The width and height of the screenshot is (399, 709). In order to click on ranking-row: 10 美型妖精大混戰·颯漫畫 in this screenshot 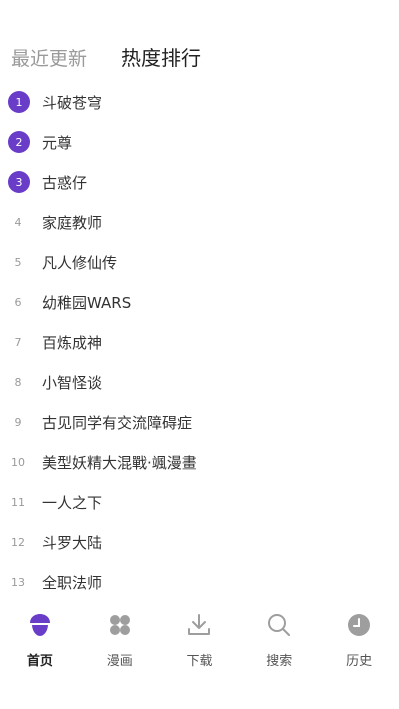, I will do `click(199, 462)`.